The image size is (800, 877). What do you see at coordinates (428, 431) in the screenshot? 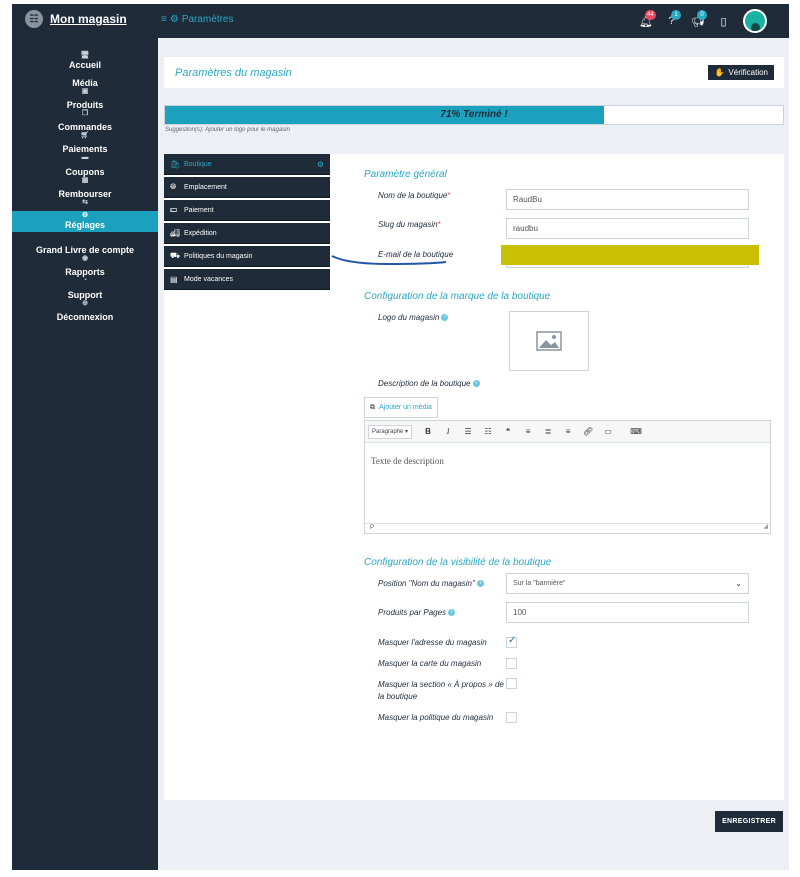
I see `bold-icon: B` at bounding box center [428, 431].